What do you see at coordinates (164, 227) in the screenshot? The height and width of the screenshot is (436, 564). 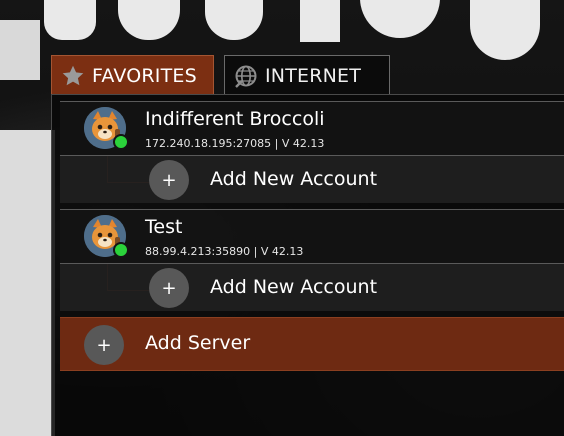 I see `server-name: Test` at bounding box center [164, 227].